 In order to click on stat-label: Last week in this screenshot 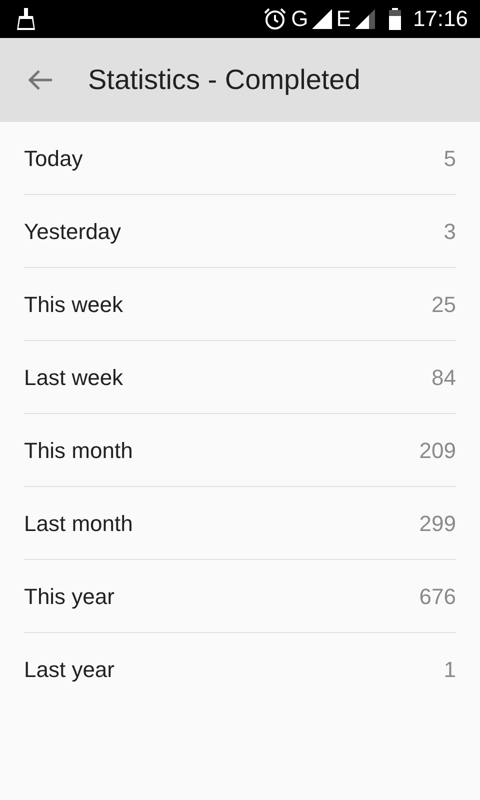, I will do `click(74, 378)`.